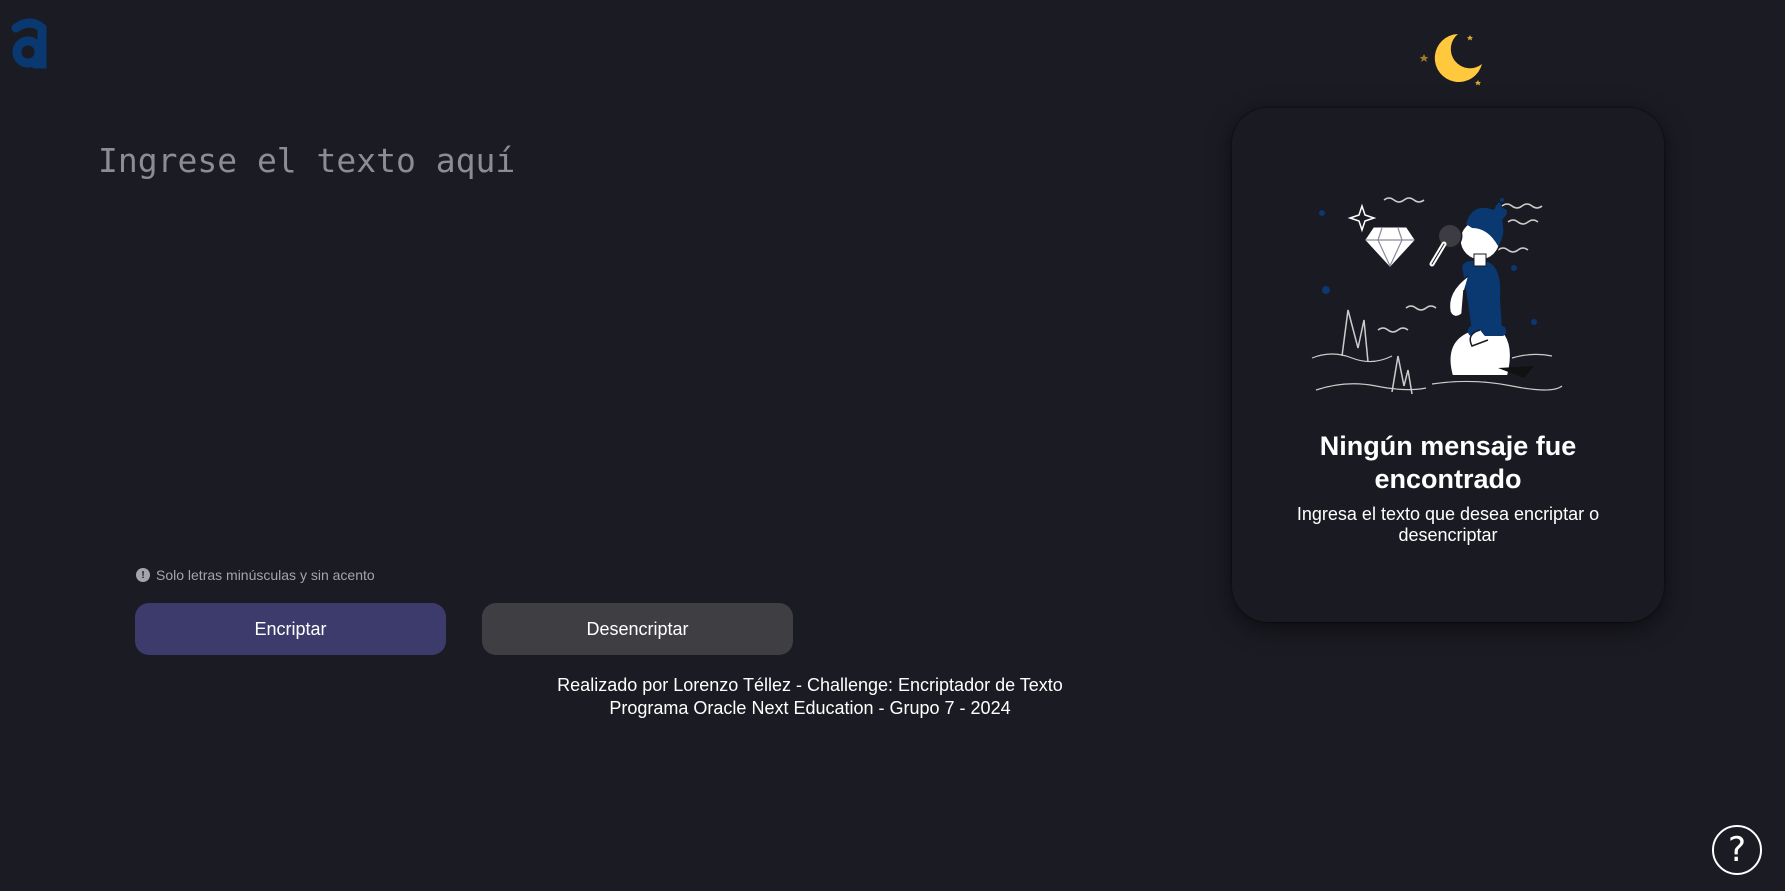 This screenshot has height=891, width=1785. What do you see at coordinates (290, 629) in the screenshot?
I see `encrypt-button: Encriptar` at bounding box center [290, 629].